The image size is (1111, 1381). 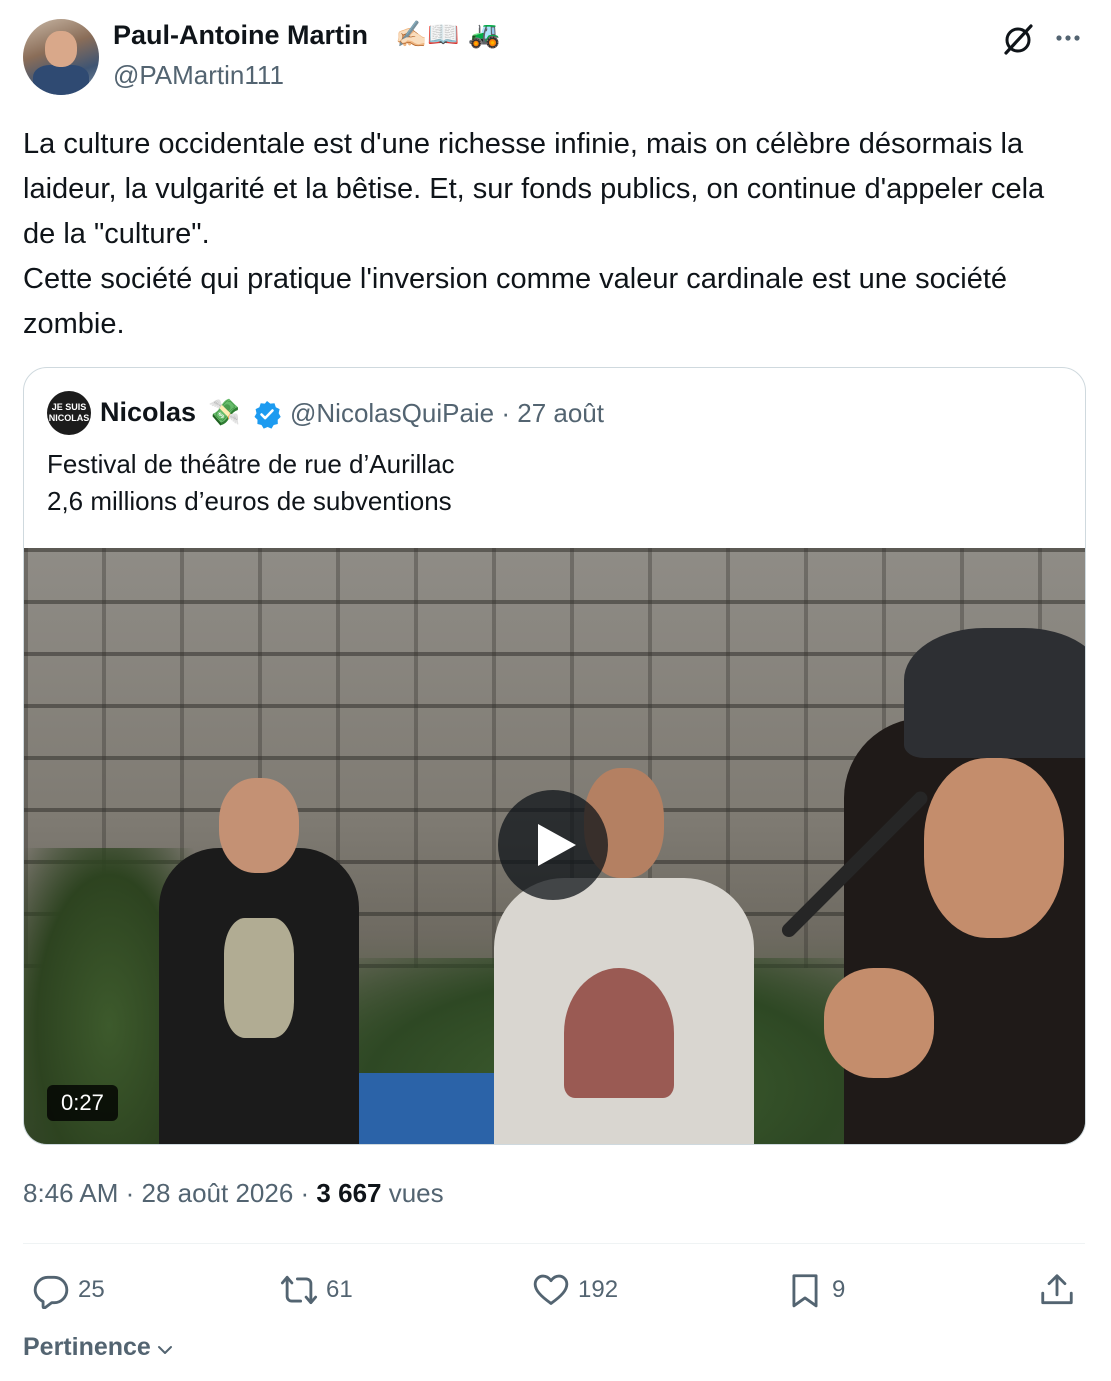 What do you see at coordinates (249, 501) in the screenshot?
I see `quoted-line: 2,6 millions d’euros de subventions` at bounding box center [249, 501].